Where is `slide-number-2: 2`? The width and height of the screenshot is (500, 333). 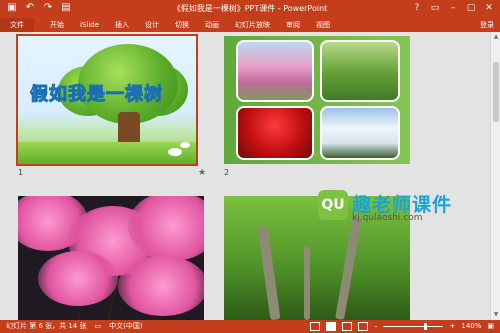
slide-number-2: 2 is located at coordinates (227, 172).